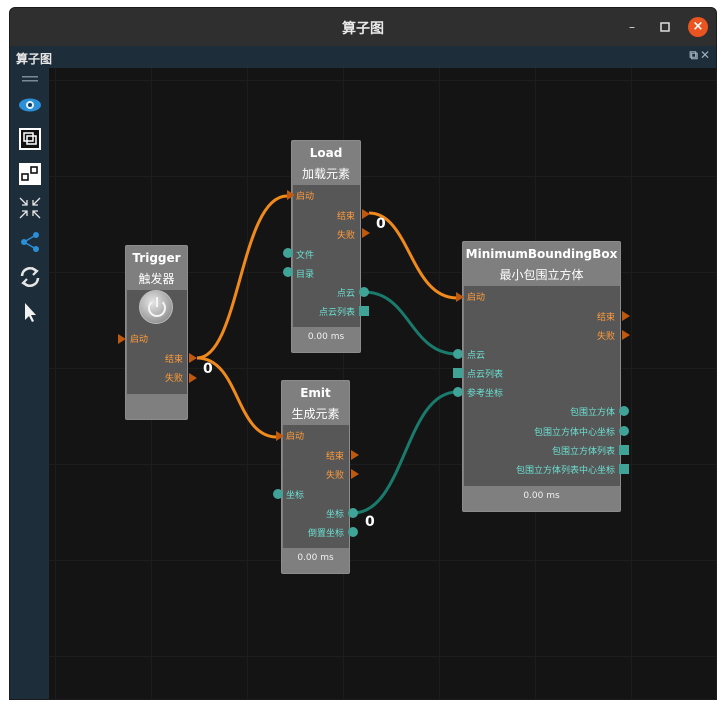 The height and width of the screenshot is (709, 726). What do you see at coordinates (156, 279) in the screenshot?
I see `node-subtitle: 触发器` at bounding box center [156, 279].